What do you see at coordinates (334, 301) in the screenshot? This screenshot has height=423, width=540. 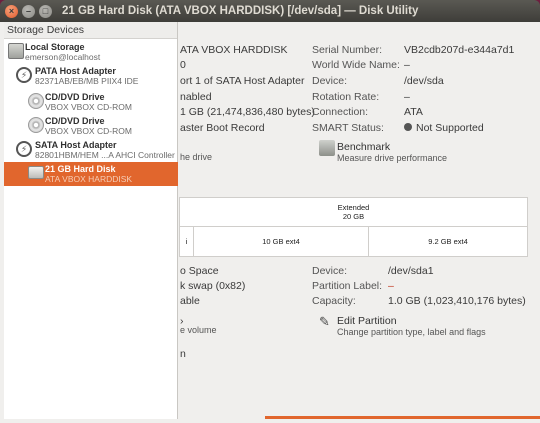 I see `volume-capacity-label: Capacity:` at bounding box center [334, 301].